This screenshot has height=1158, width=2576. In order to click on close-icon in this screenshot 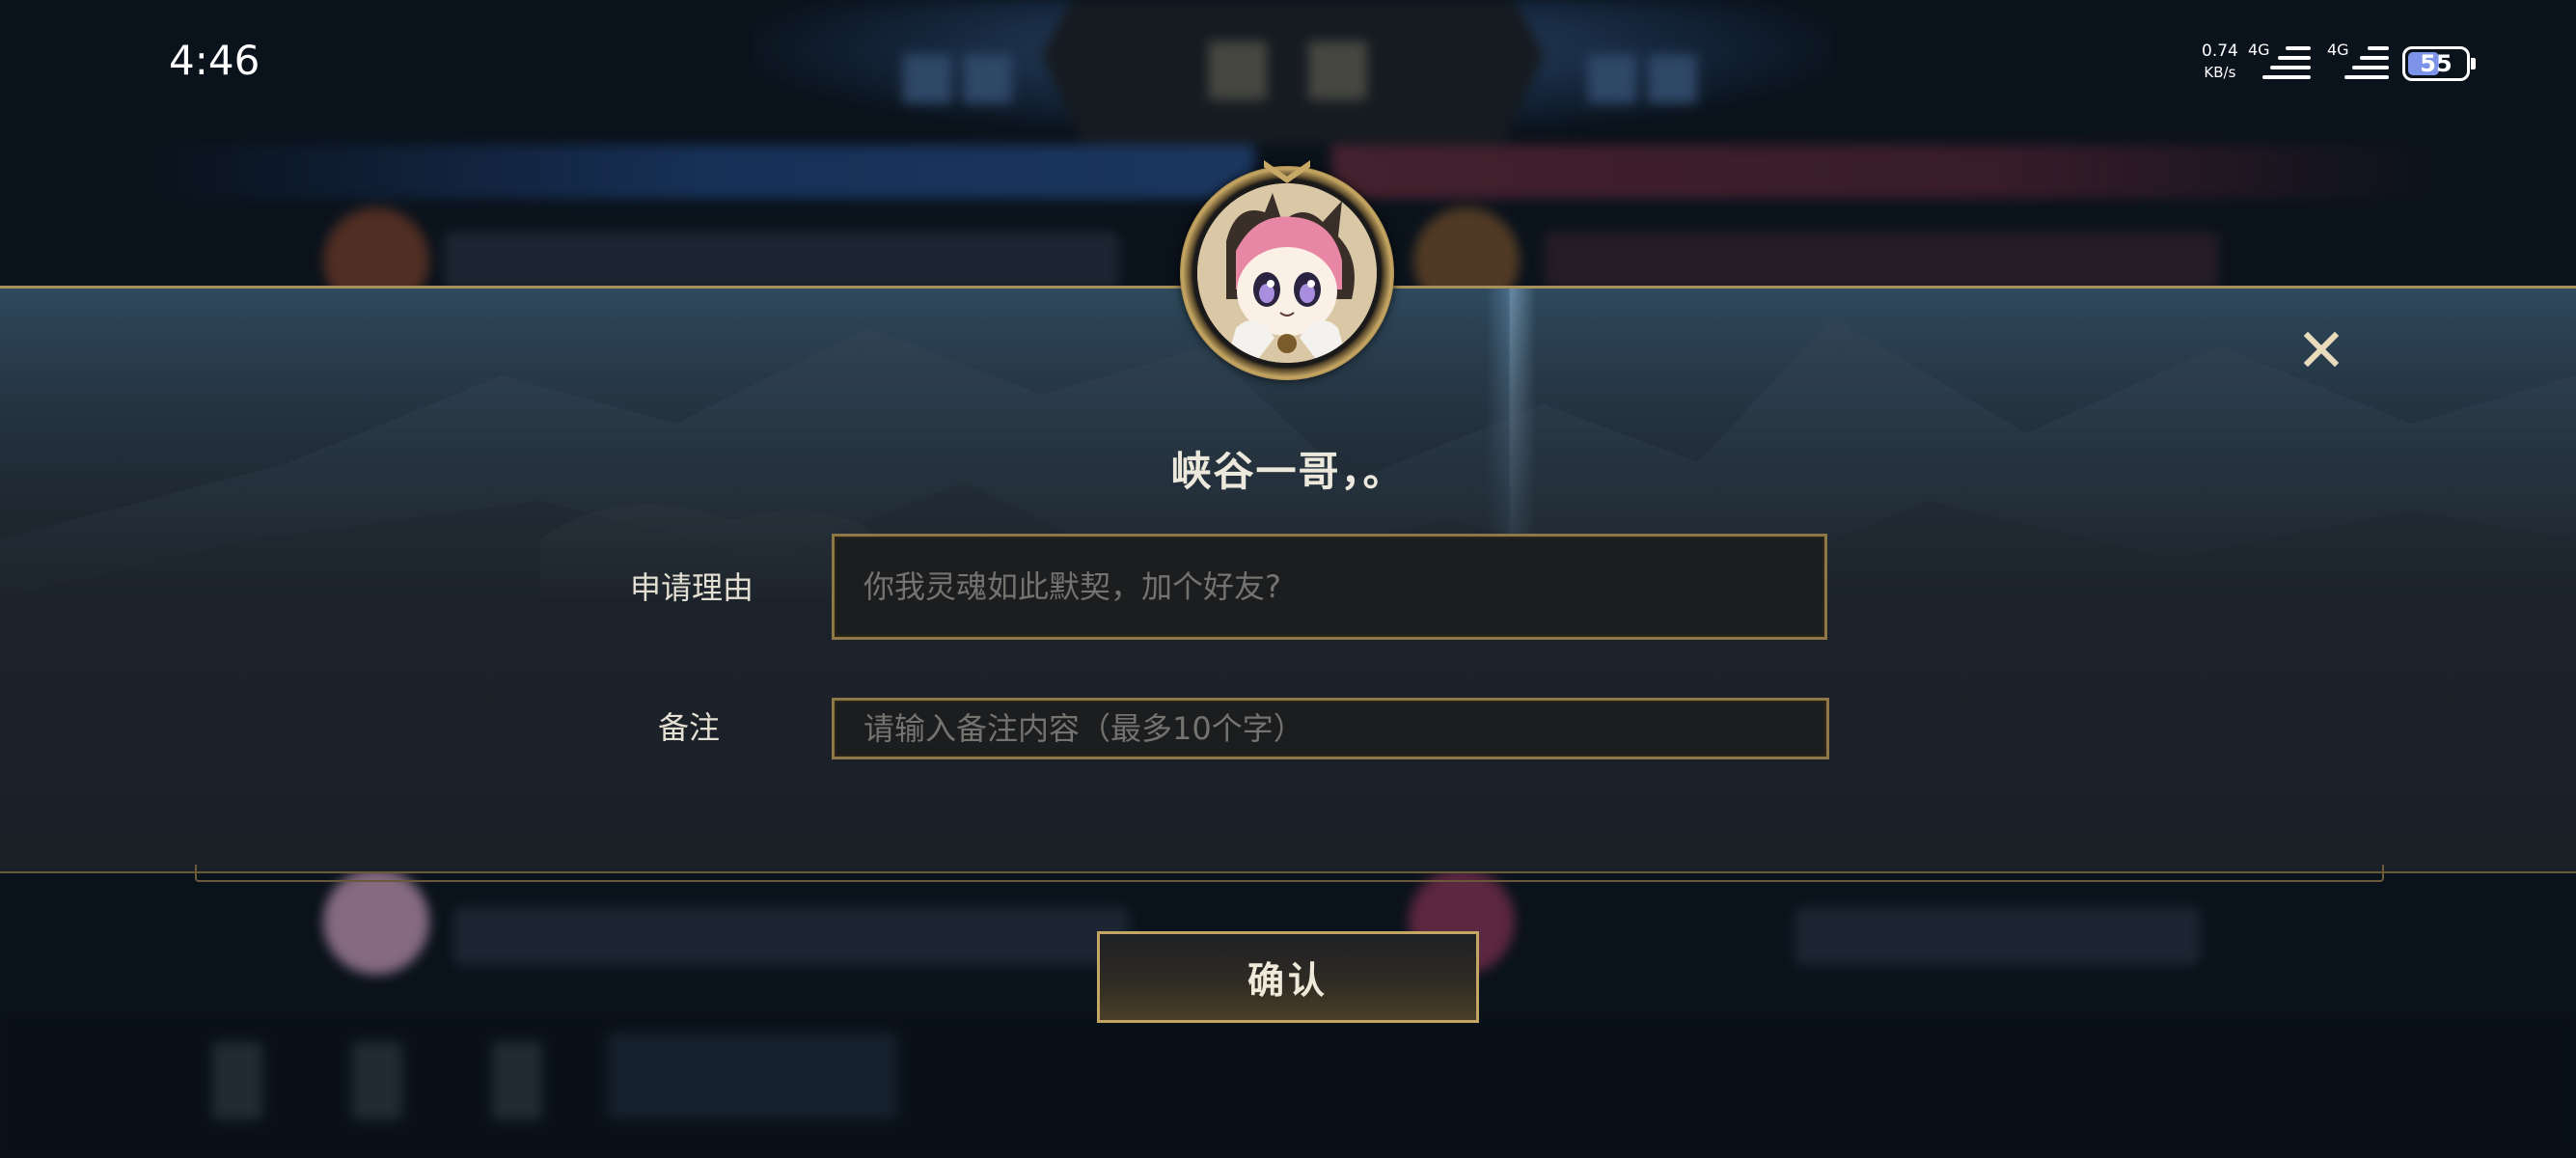, I will do `click(2321, 351)`.